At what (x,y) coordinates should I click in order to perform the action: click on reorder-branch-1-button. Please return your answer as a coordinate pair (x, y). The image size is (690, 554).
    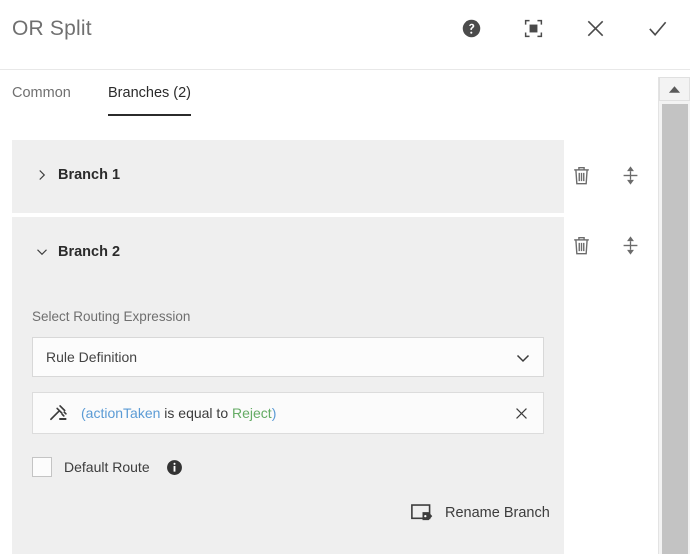
    Looking at the image, I should click on (630, 175).